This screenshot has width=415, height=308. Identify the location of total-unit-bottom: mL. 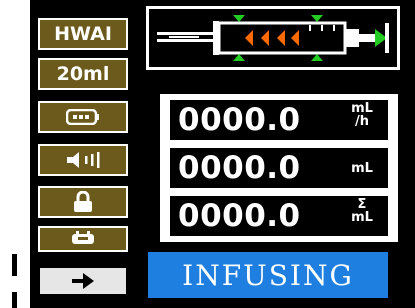
(362, 217).